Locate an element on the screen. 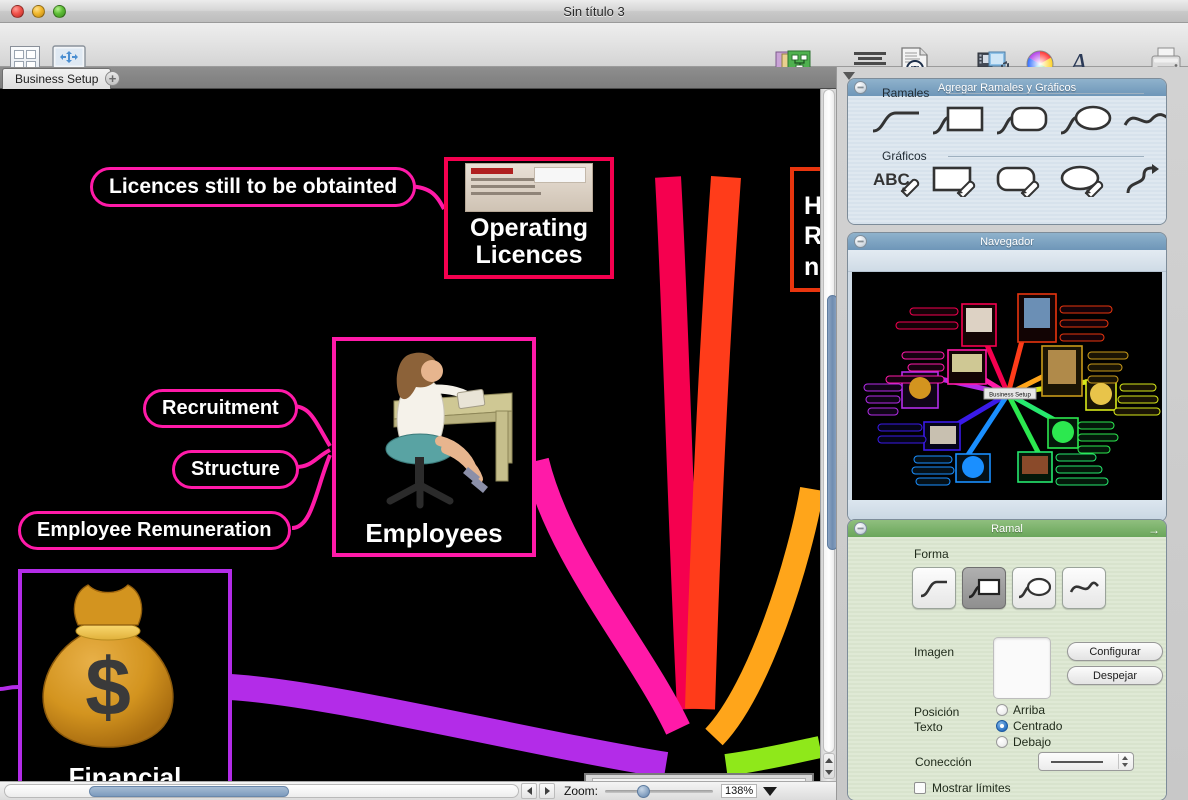  despejar-button: Despejar is located at coordinates (1115, 675).